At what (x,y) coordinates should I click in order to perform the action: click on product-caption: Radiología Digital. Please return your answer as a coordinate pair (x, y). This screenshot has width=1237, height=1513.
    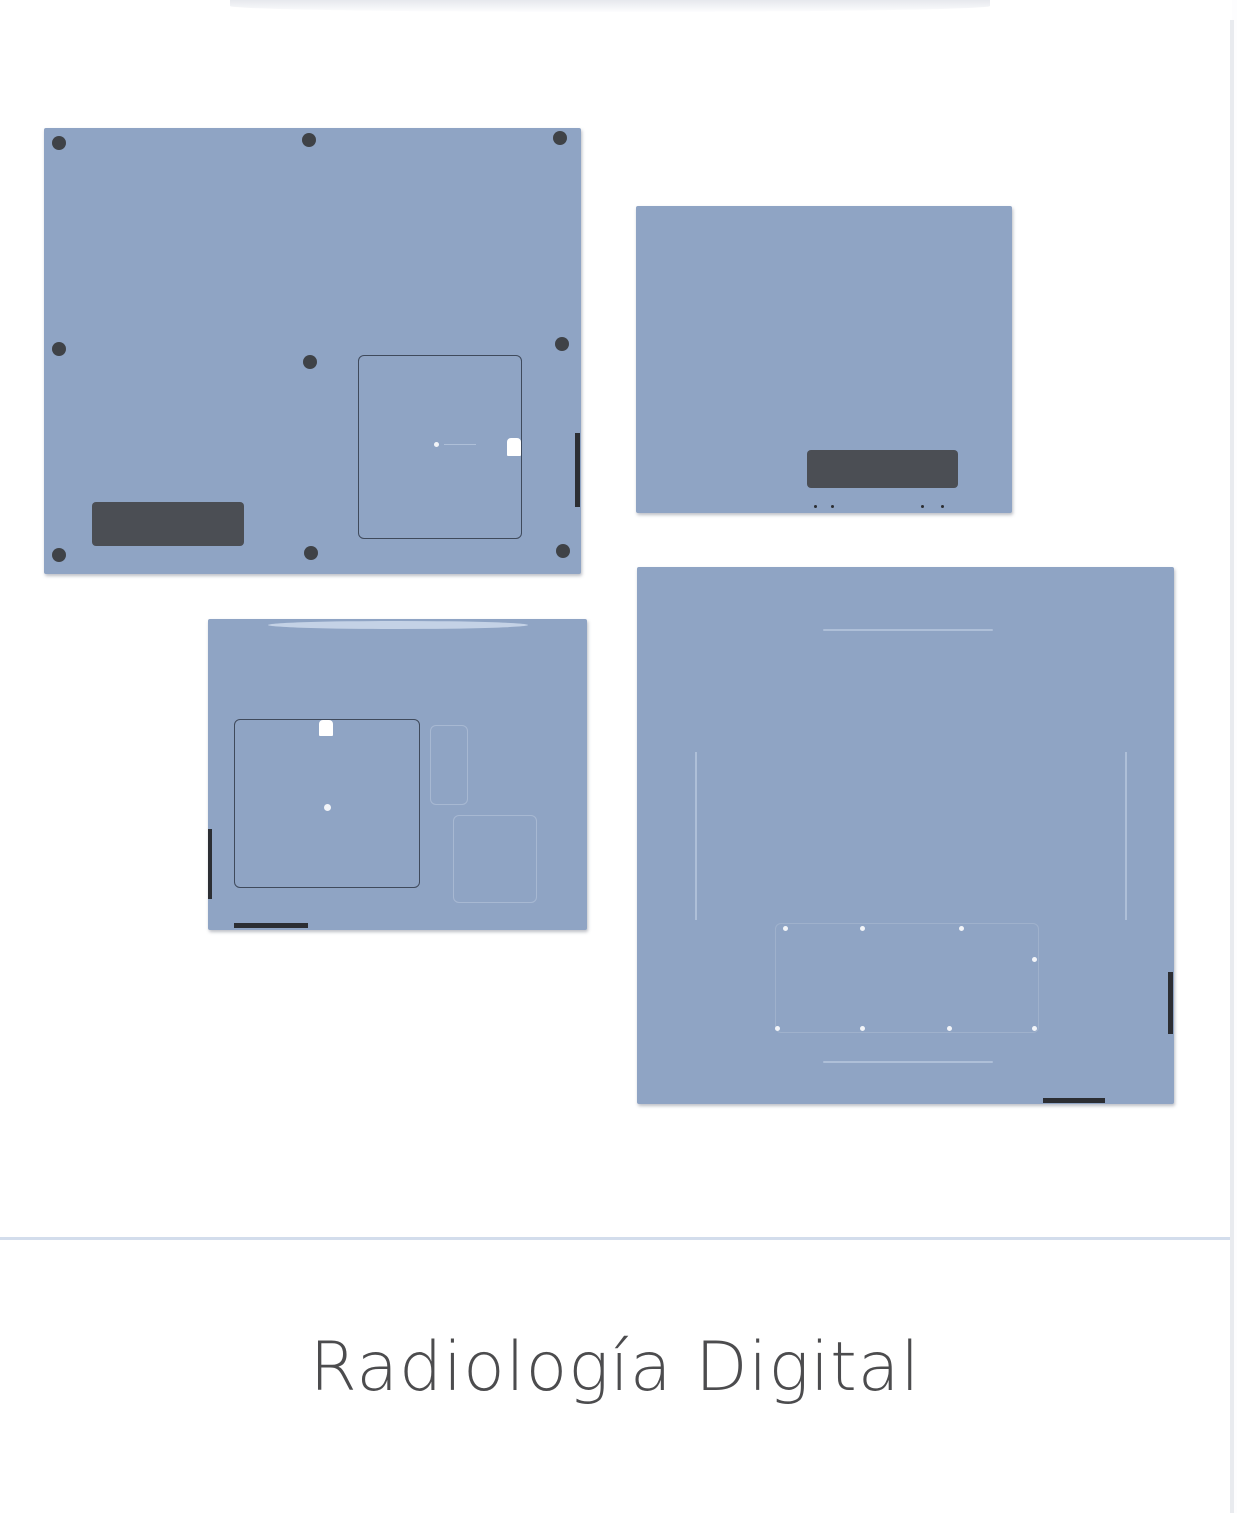
    Looking at the image, I should click on (615, 1367).